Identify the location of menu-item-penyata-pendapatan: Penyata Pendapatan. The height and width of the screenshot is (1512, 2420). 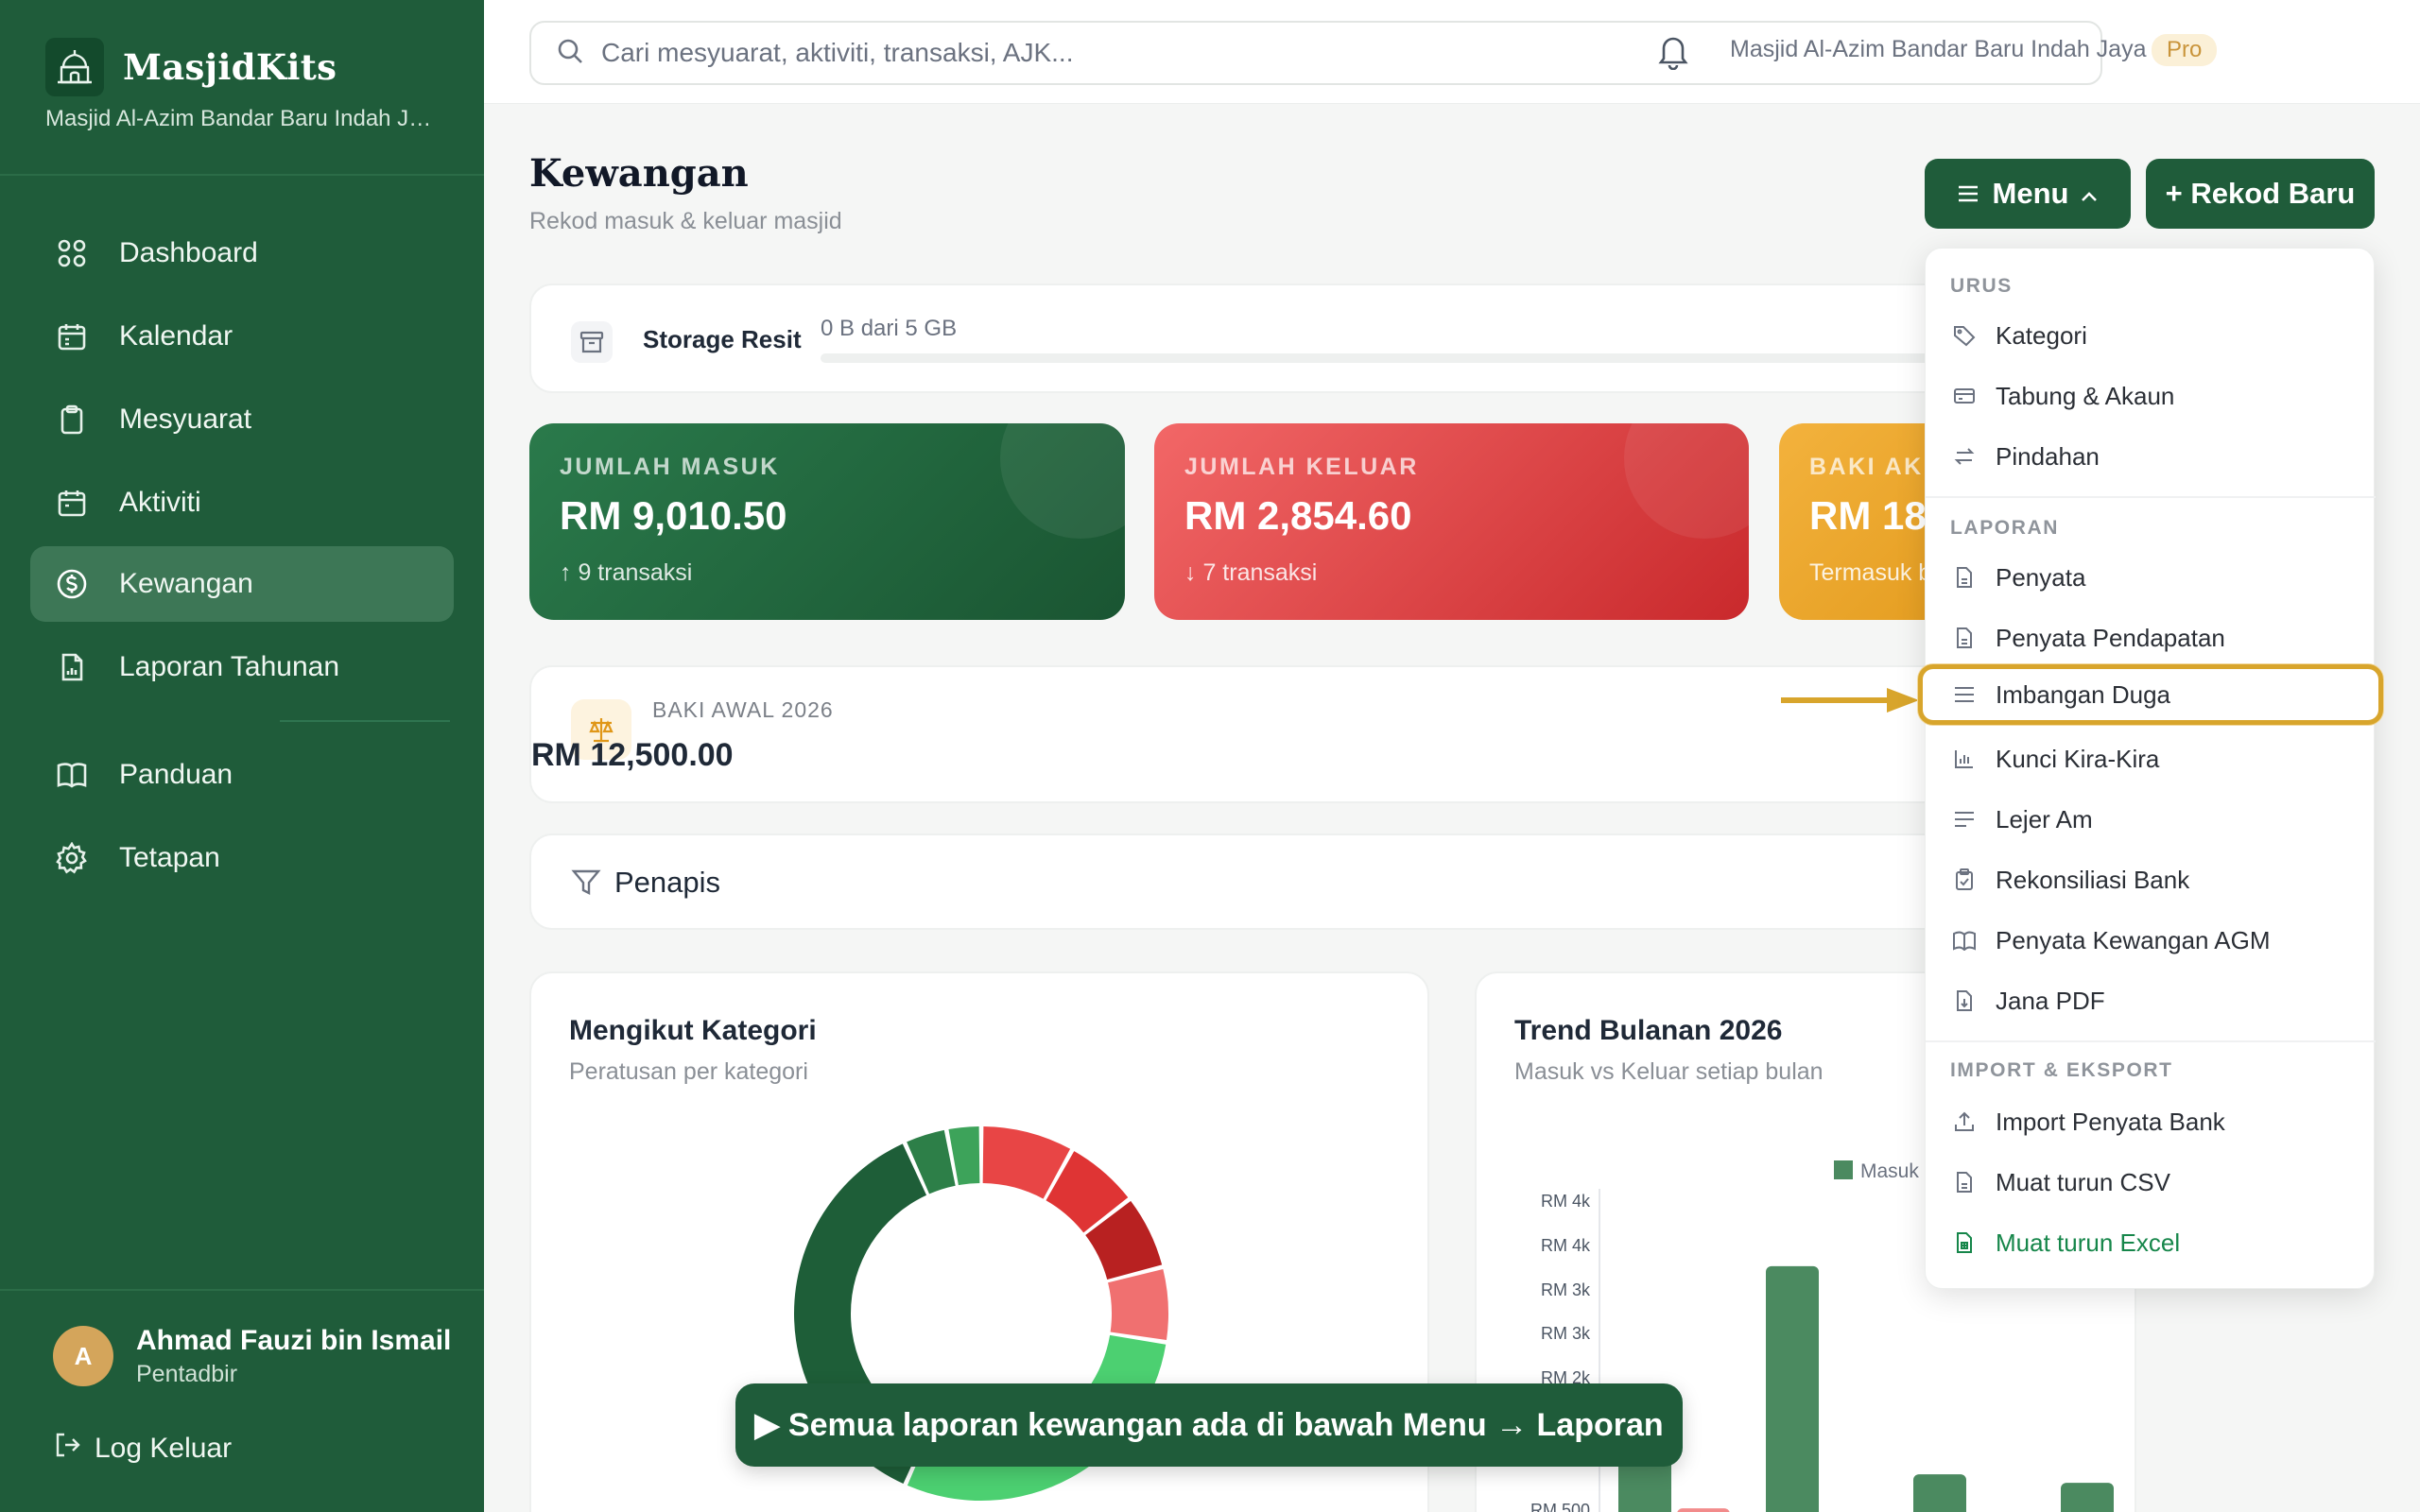
(2151, 638).